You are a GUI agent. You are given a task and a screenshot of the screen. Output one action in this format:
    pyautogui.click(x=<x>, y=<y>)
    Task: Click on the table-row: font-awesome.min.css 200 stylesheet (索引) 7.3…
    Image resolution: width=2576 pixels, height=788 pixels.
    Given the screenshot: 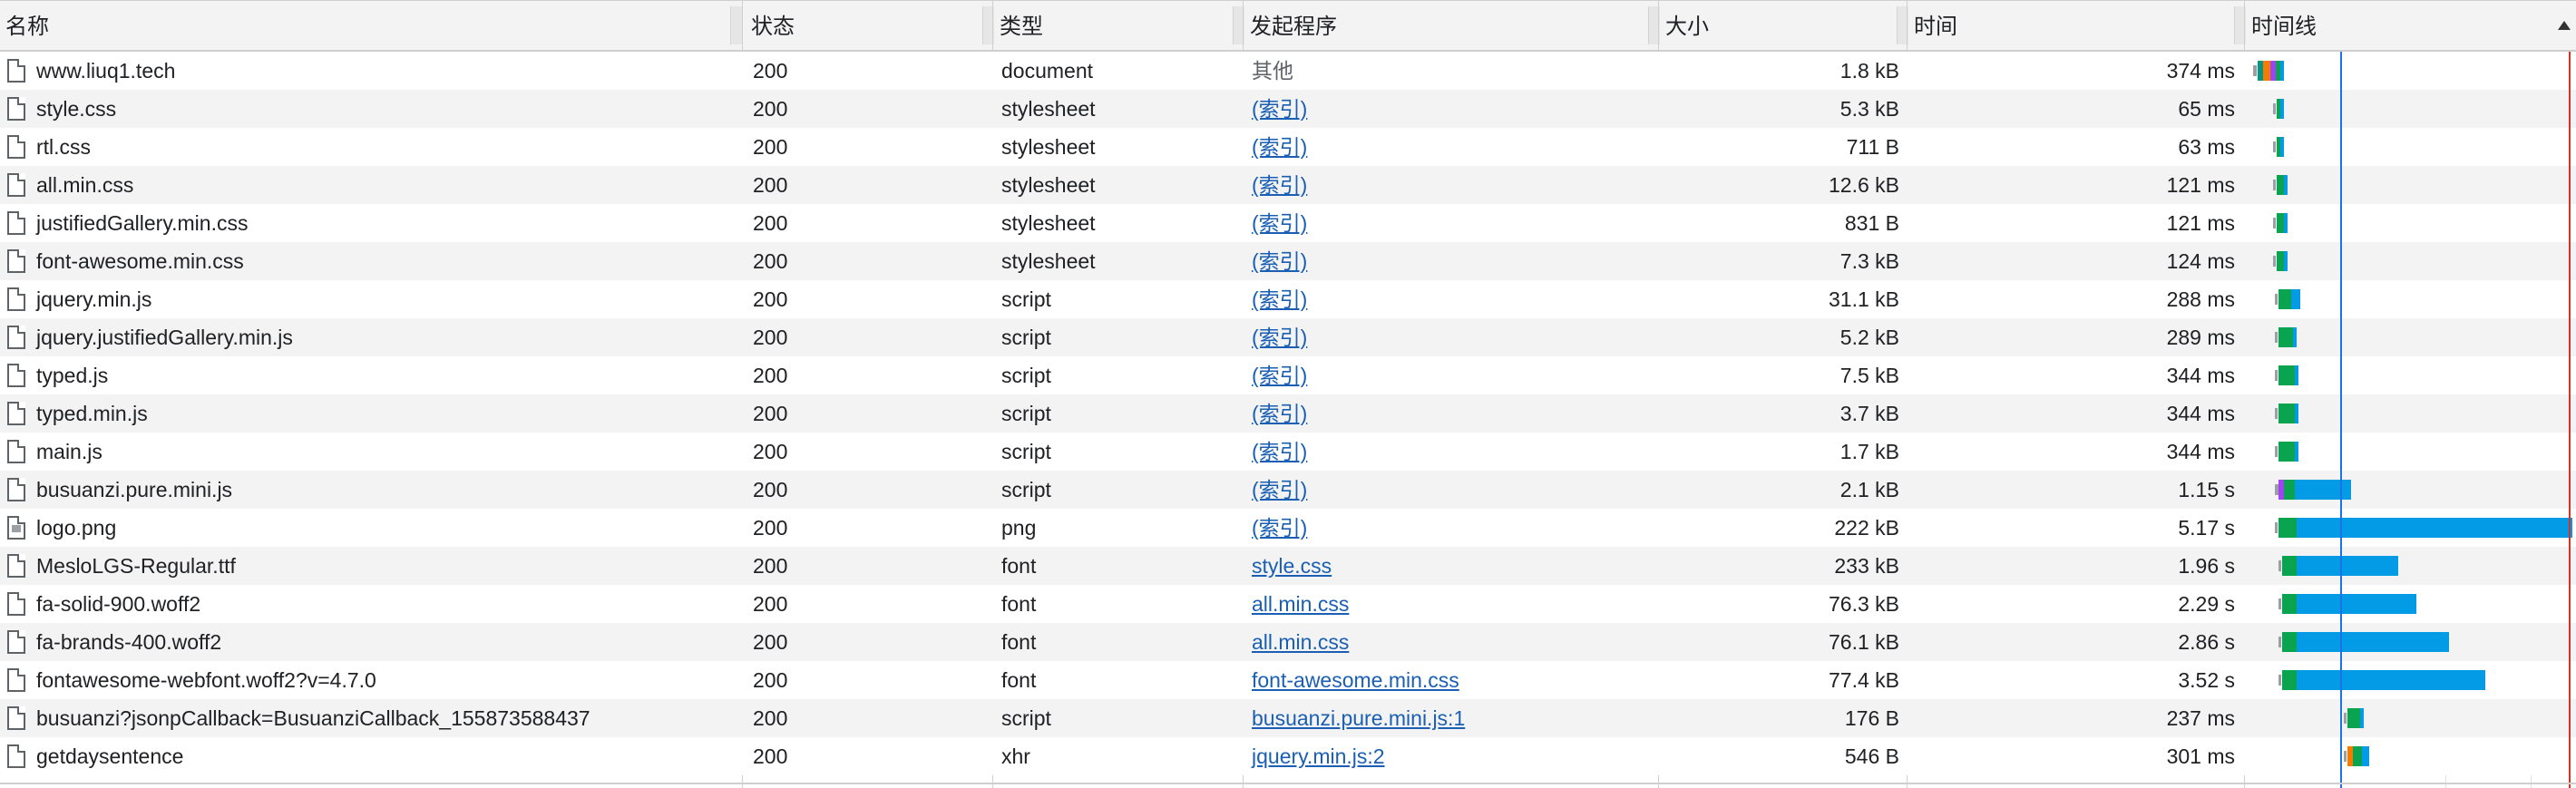 What is the action you would take?
    pyautogui.click(x=1288, y=261)
    